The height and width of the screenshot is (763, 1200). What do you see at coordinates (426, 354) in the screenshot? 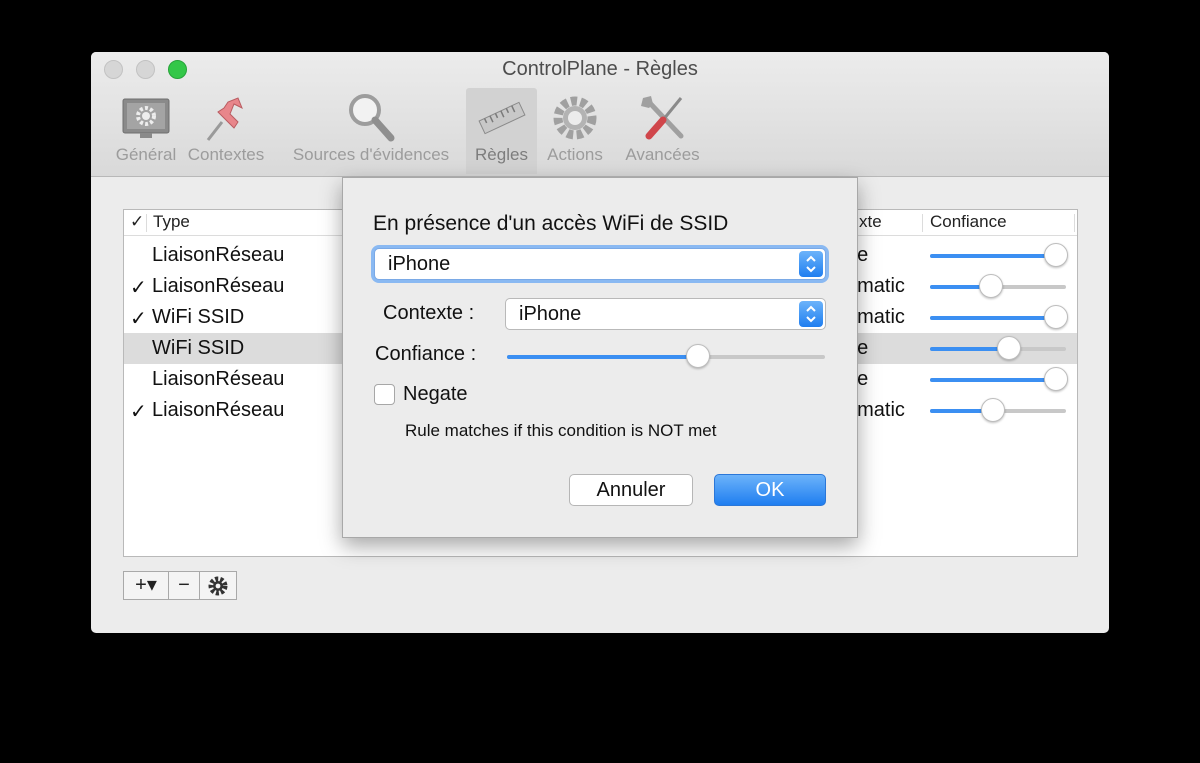
I see `confidence-label: Confiance :` at bounding box center [426, 354].